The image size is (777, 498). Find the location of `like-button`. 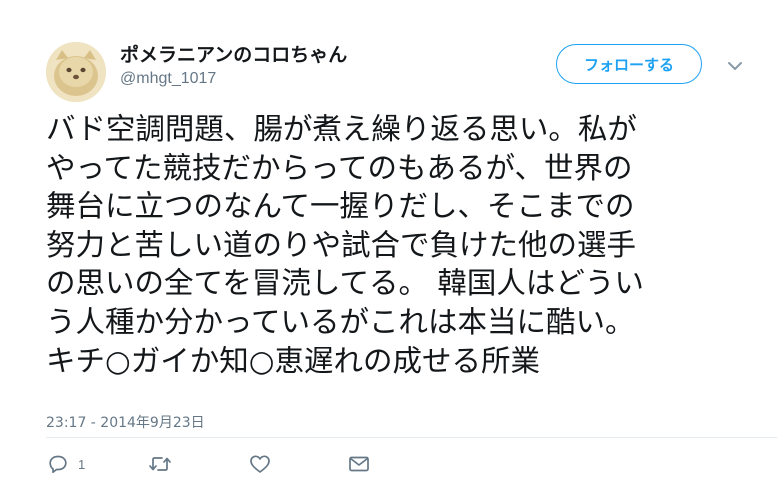

like-button is located at coordinates (260, 464).